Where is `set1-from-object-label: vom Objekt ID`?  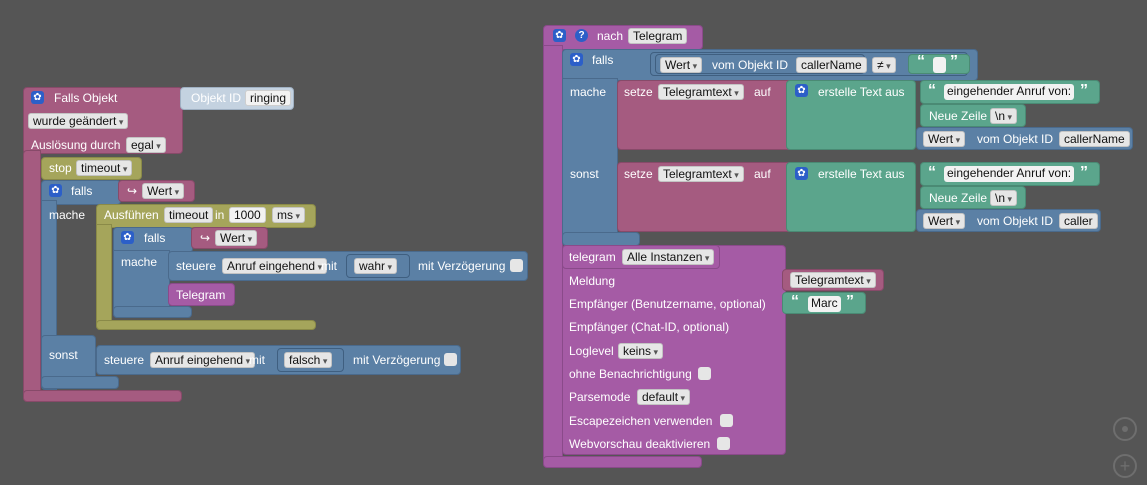 set1-from-object-label: vom Objekt ID is located at coordinates (1015, 139).